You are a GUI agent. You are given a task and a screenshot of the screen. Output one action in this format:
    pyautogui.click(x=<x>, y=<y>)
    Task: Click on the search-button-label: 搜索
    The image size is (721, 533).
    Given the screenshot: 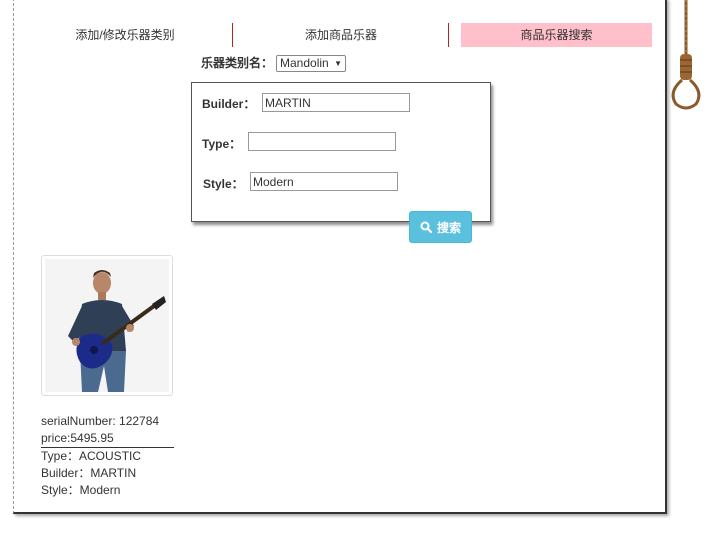 What is the action you would take?
    pyautogui.click(x=448, y=227)
    